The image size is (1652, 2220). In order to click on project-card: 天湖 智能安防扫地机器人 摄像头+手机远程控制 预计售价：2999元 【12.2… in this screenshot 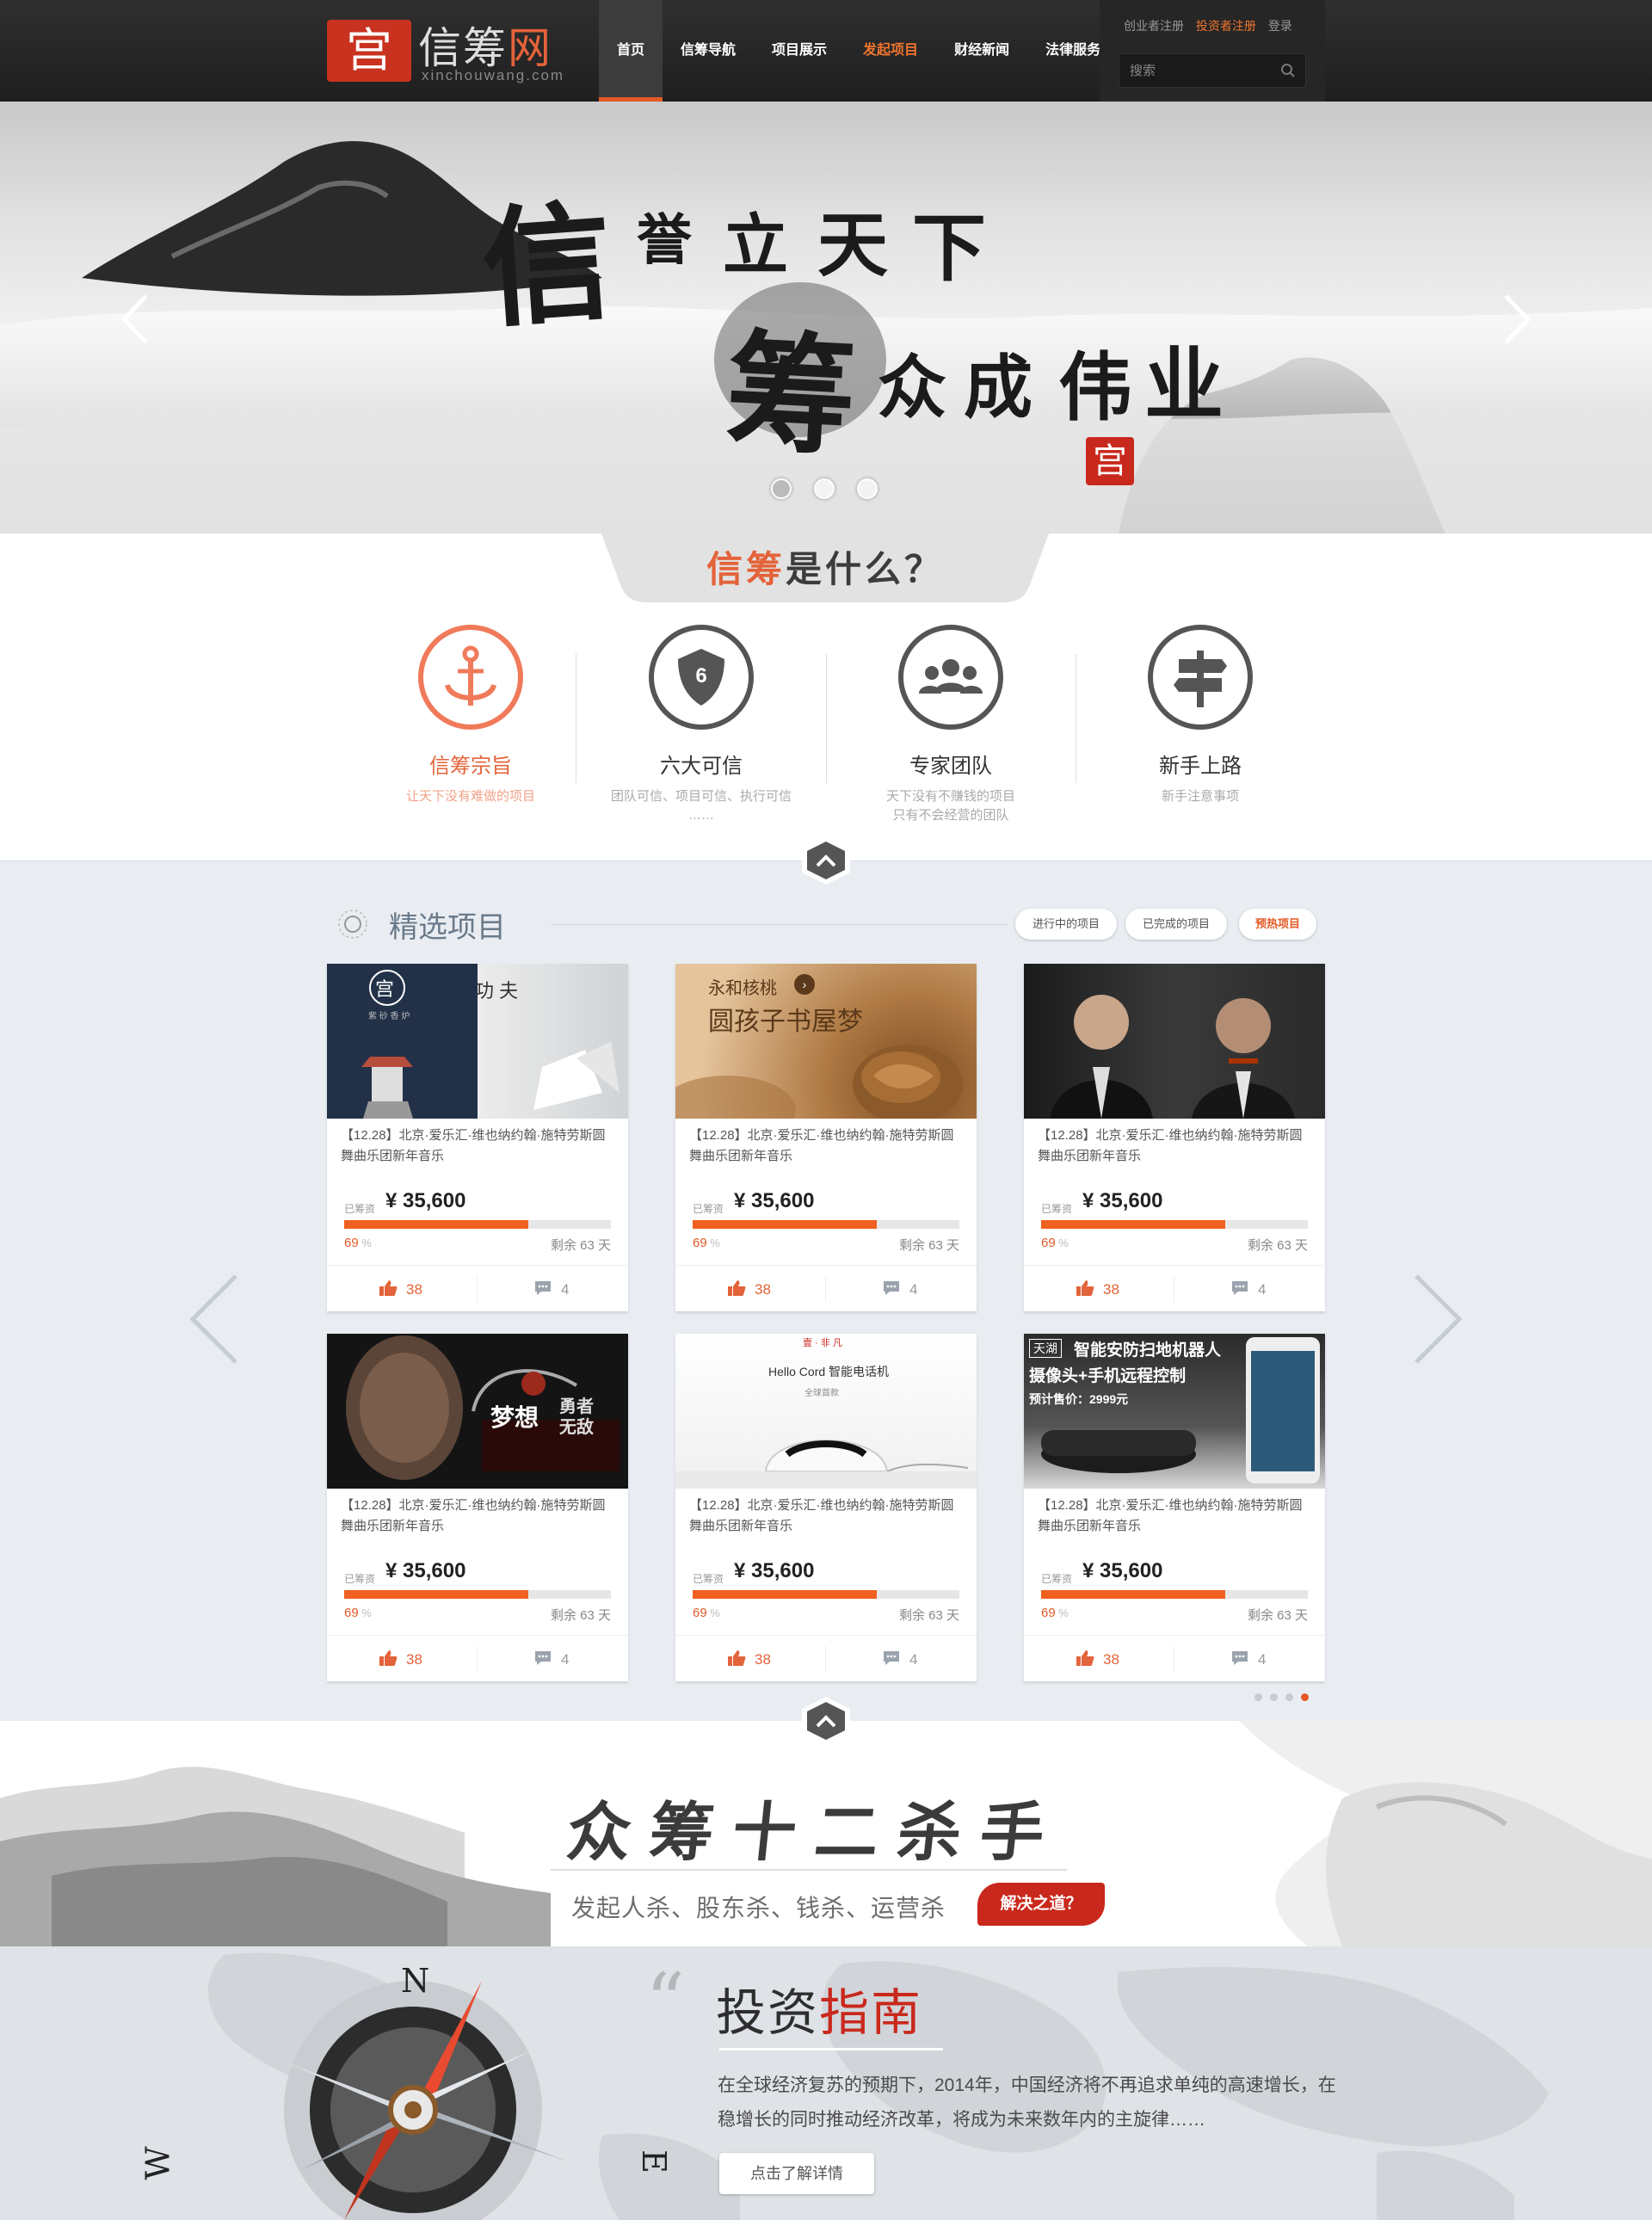, I will do `click(1174, 1507)`.